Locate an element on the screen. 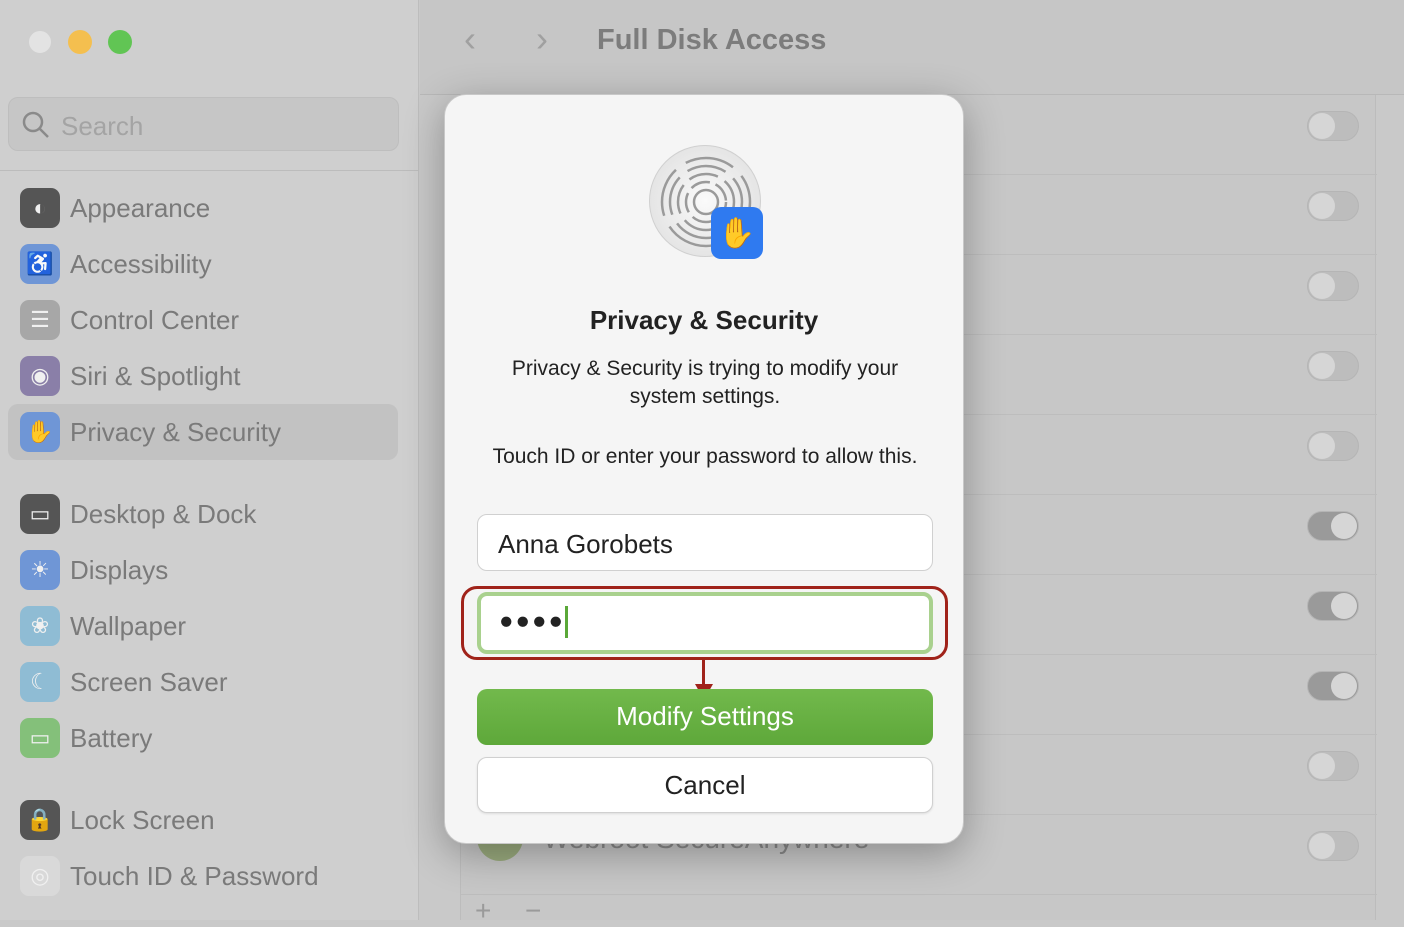 The image size is (1404, 927). sidebar-item-label: Wallpaper is located at coordinates (128, 626).